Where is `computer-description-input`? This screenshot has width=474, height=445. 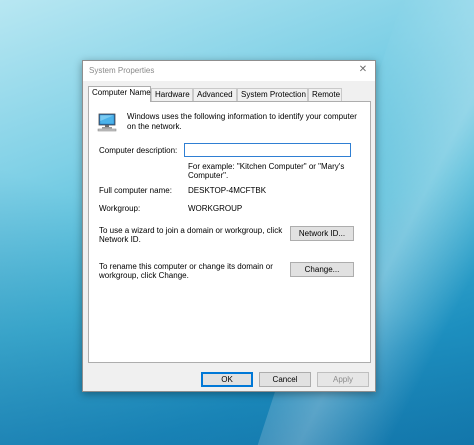 computer-description-input is located at coordinates (267, 150).